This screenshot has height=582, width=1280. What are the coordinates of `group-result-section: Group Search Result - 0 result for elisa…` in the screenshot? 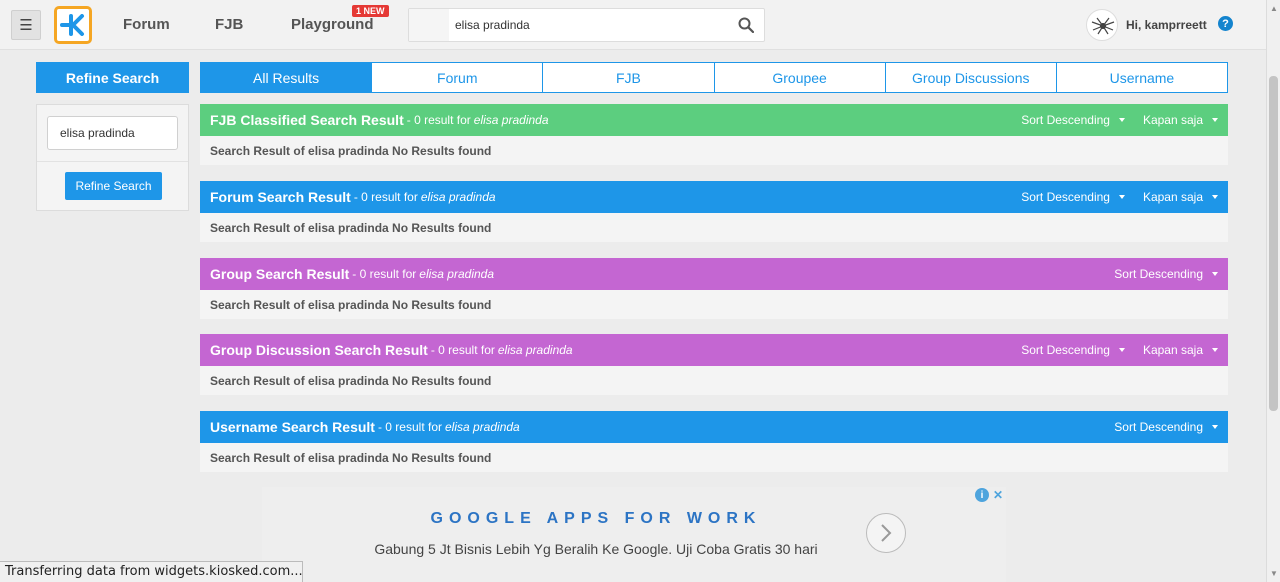 It's located at (714, 288).